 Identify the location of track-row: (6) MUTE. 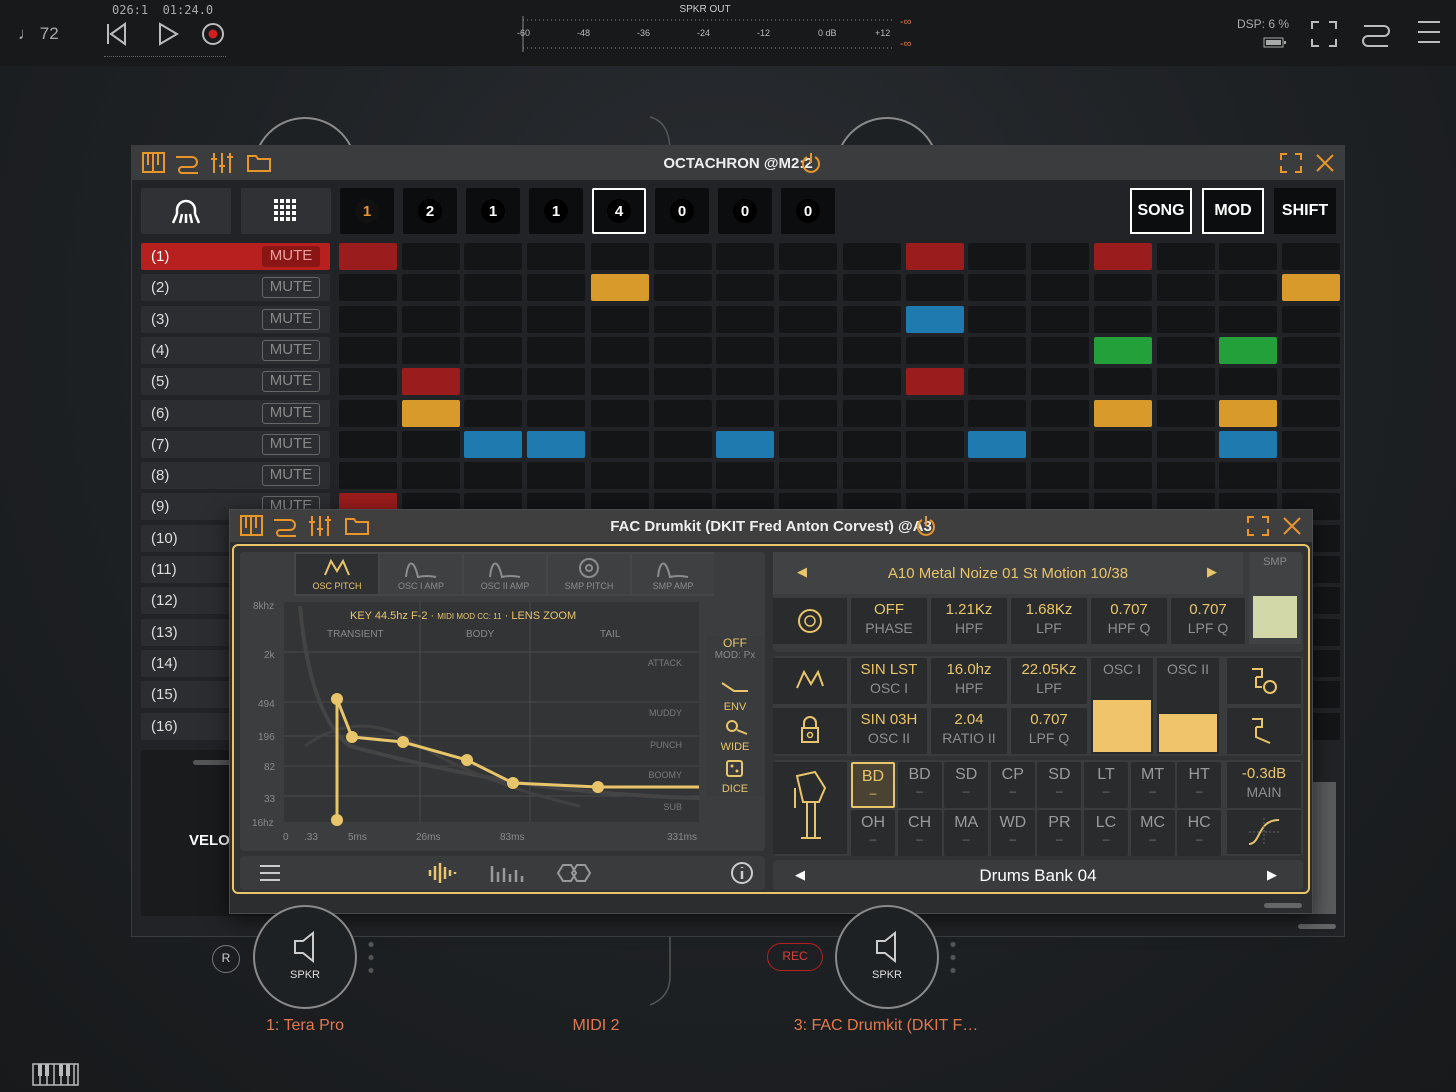
(235, 413).